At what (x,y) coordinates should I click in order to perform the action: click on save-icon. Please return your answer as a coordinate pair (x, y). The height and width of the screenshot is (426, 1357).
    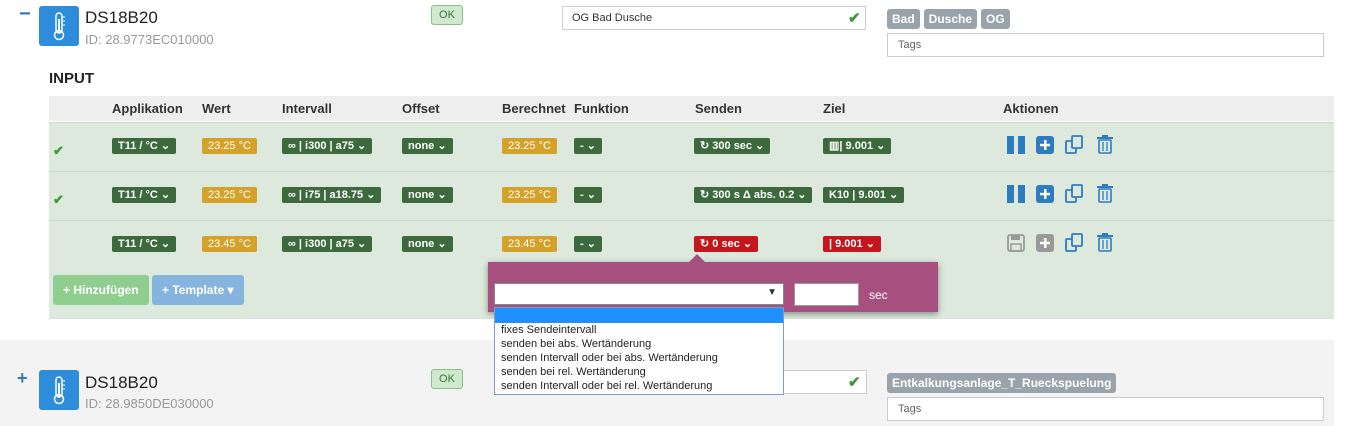
    Looking at the image, I should click on (1016, 244).